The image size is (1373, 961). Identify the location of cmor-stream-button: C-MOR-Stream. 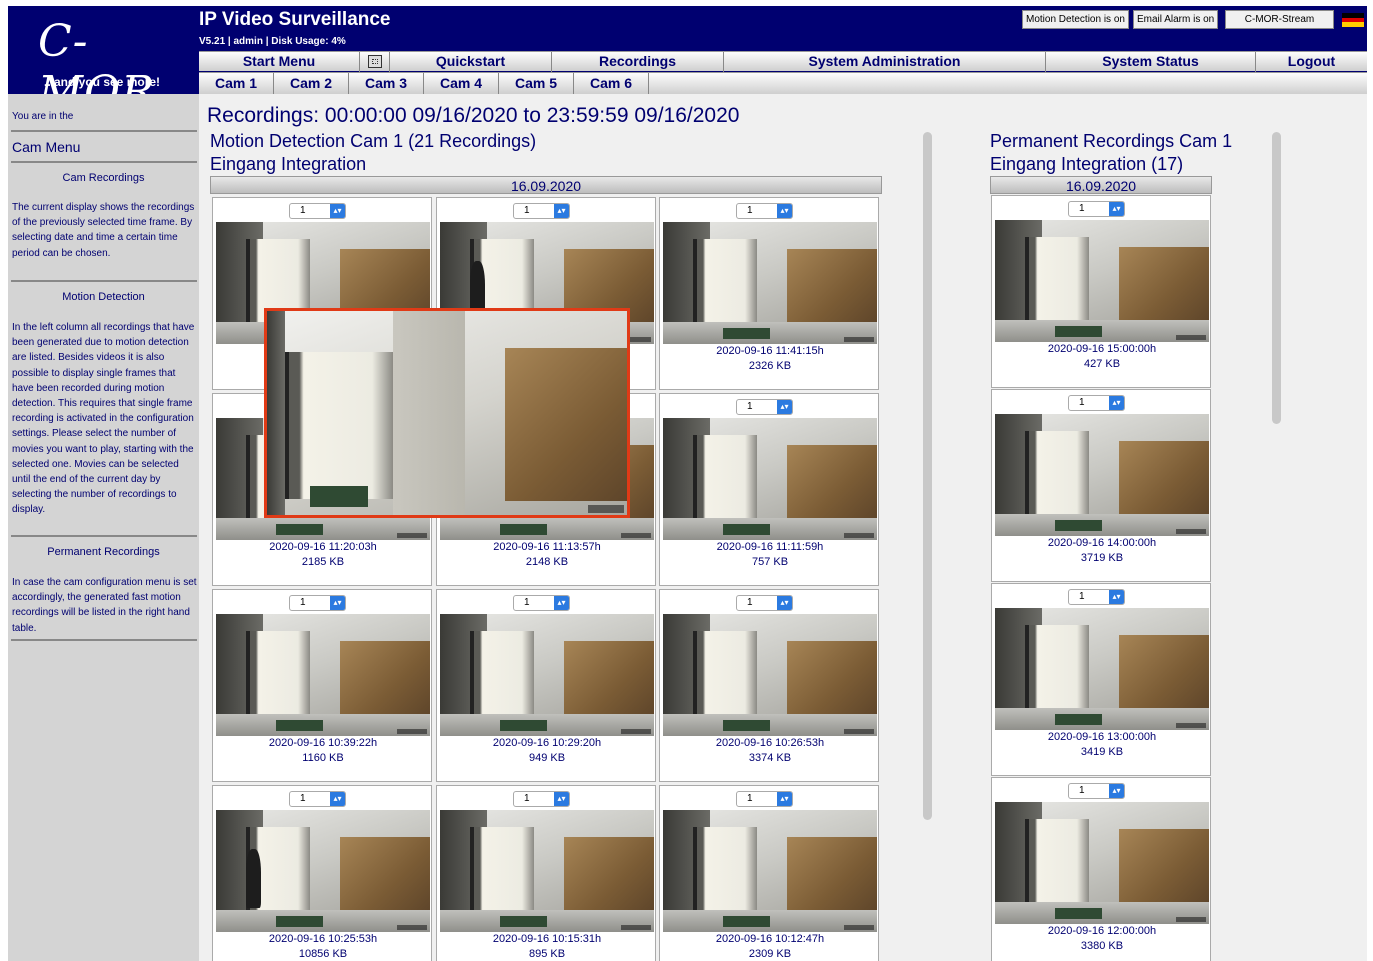
(1279, 19).